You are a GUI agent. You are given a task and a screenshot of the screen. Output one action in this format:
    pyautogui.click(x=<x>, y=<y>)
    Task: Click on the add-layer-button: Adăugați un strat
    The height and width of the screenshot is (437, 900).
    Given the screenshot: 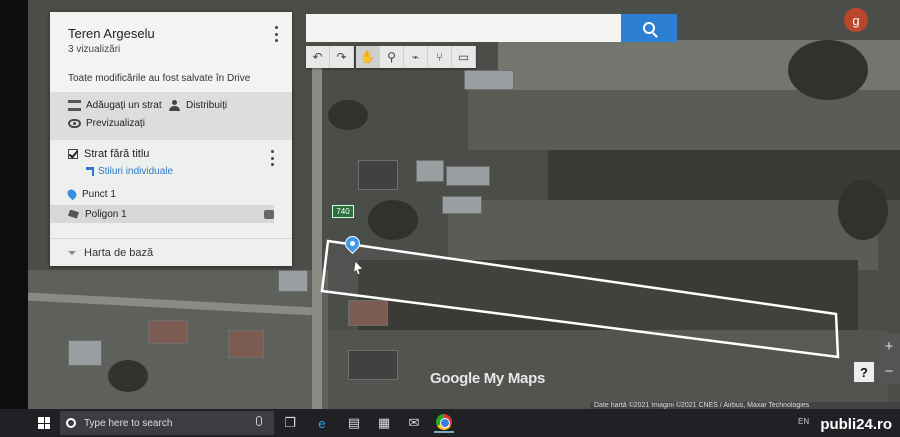 What is the action you would take?
    pyautogui.click(x=115, y=105)
    